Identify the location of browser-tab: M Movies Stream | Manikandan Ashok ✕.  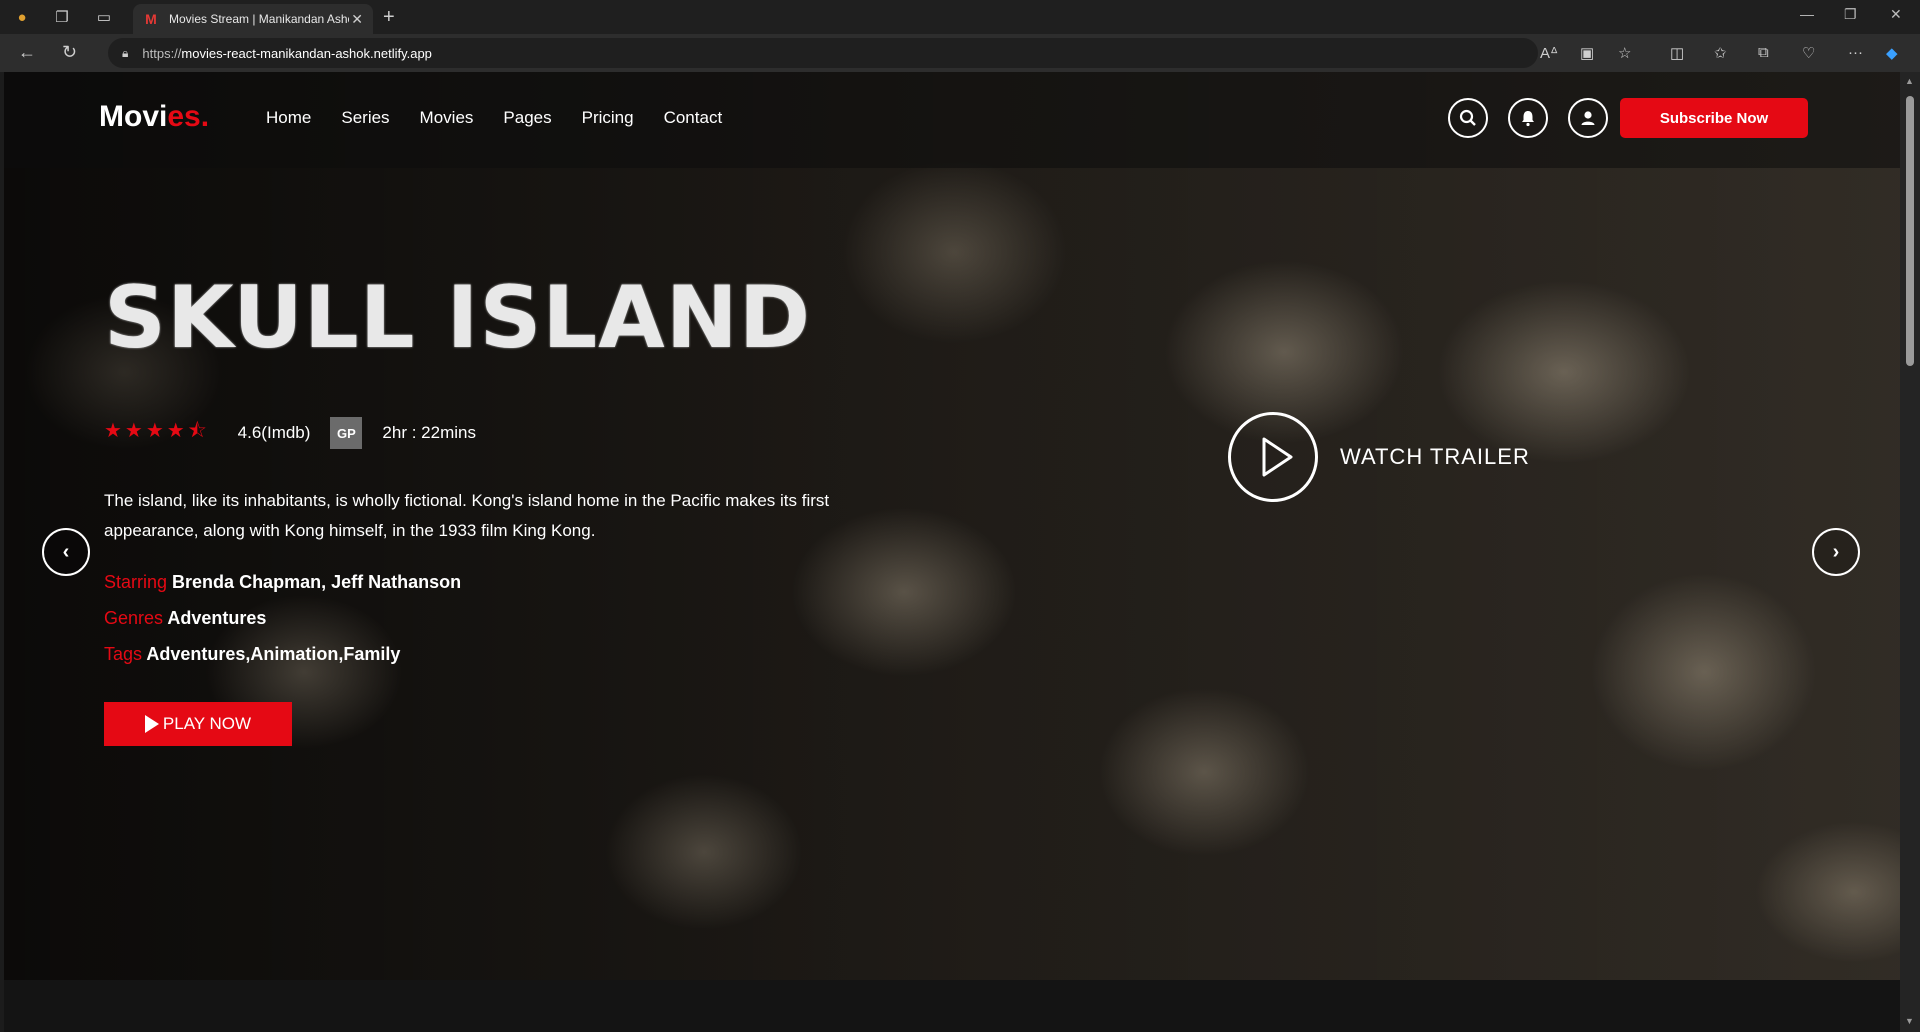
(253, 19).